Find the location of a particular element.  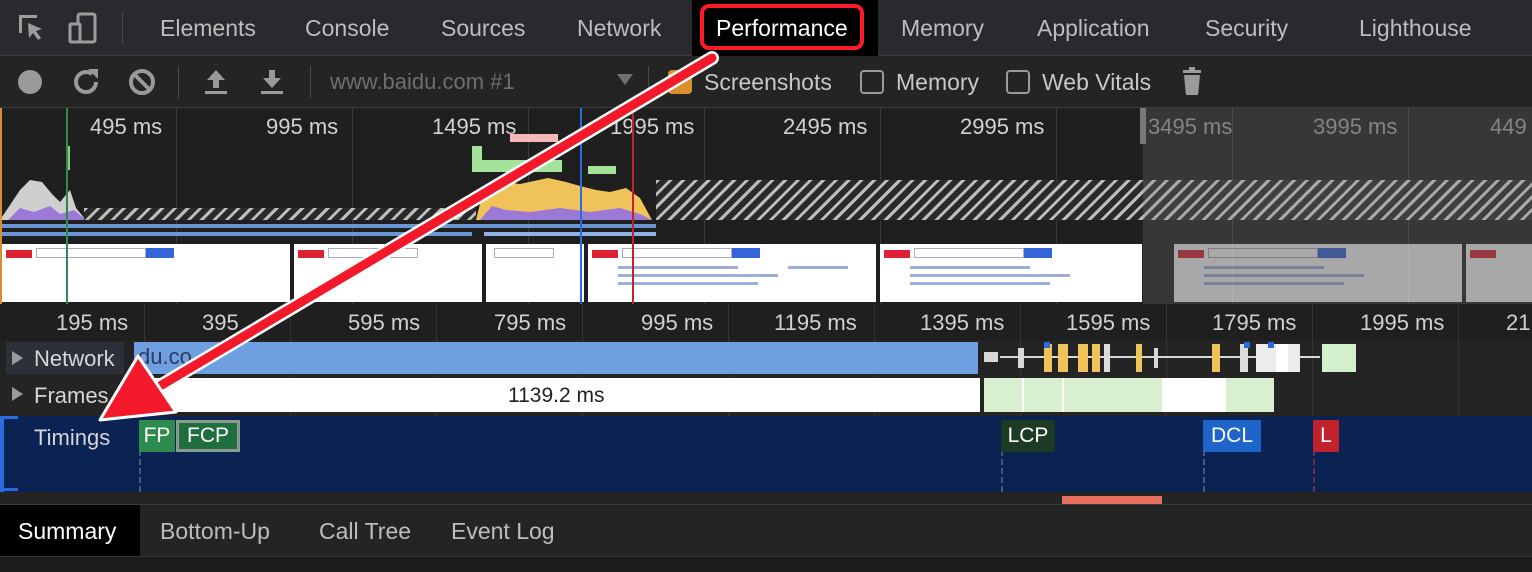

tab-network: Network is located at coordinates (619, 28).